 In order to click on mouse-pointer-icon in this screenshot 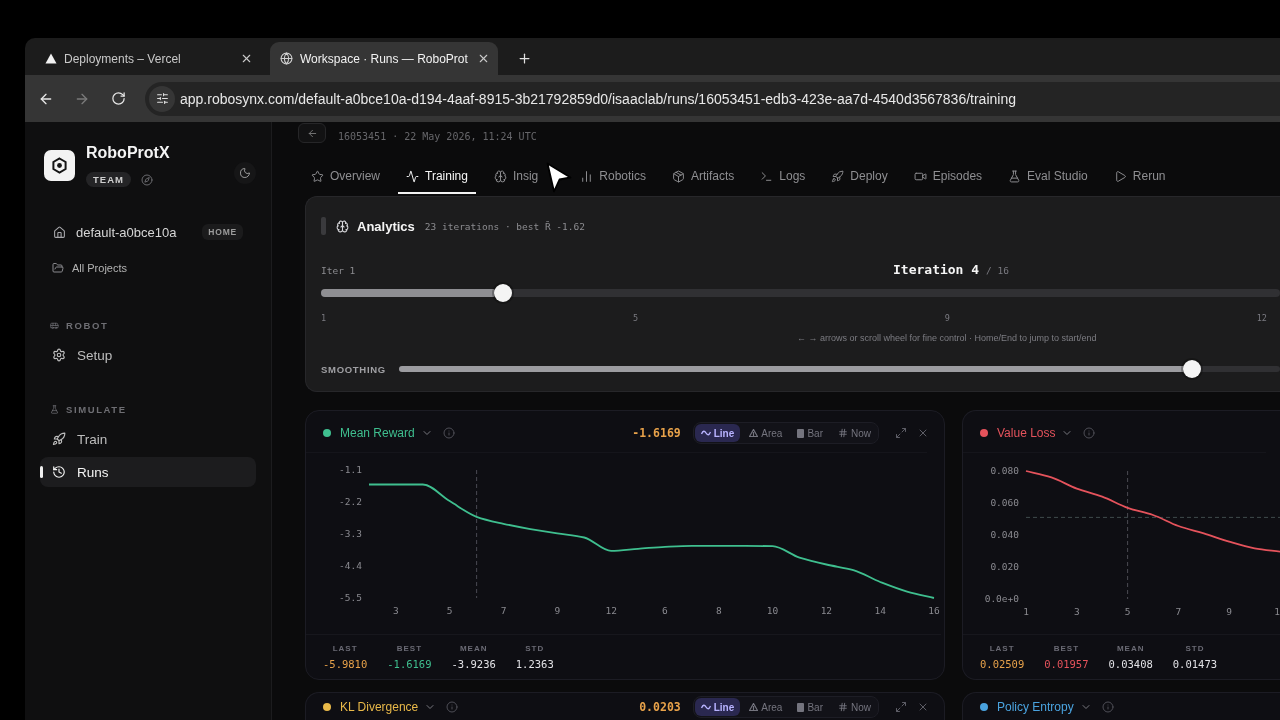, I will do `click(559, 177)`.